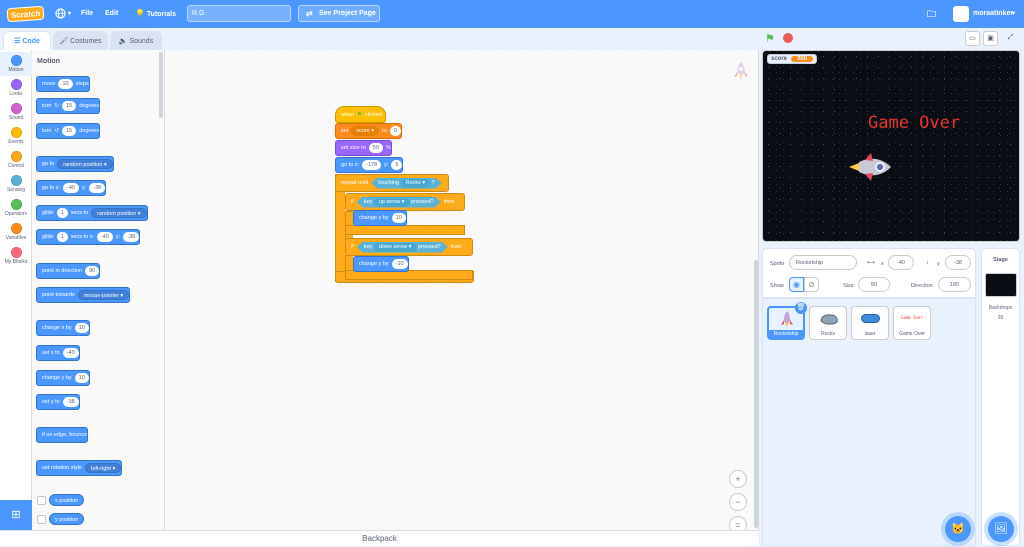 The height and width of the screenshot is (547, 1024). What do you see at coordinates (380, 218) in the screenshot?
I see `block-change-y-up: change y by 10` at bounding box center [380, 218].